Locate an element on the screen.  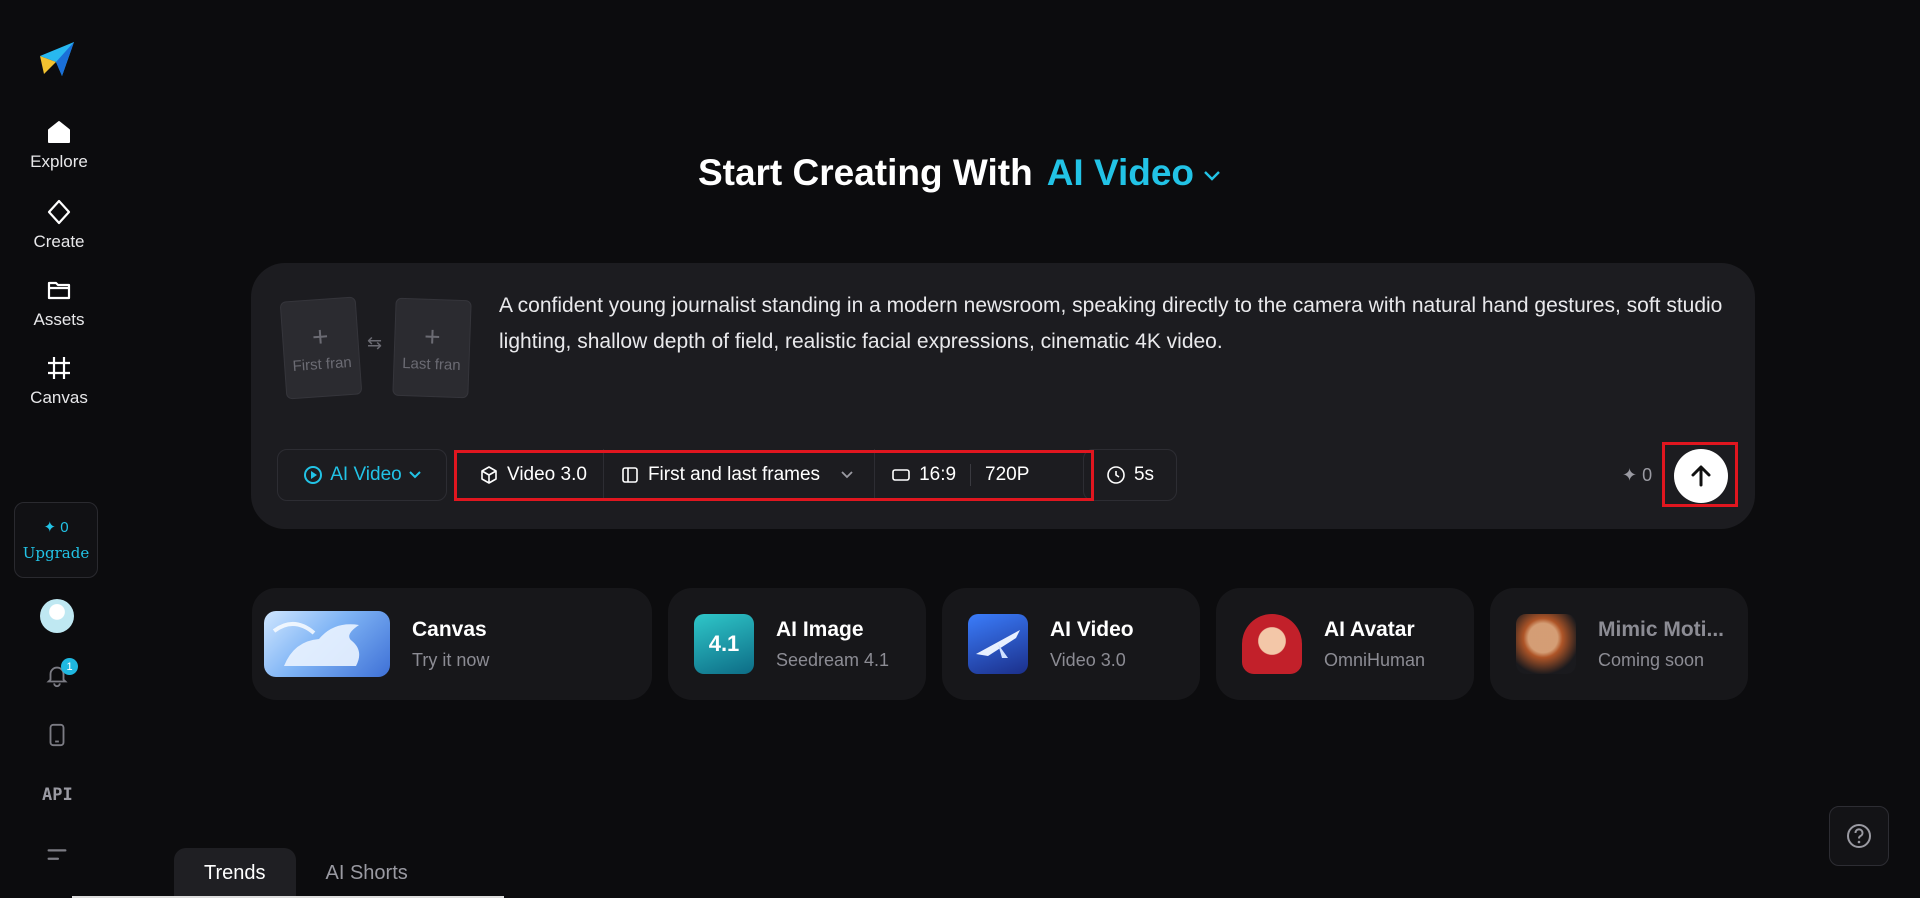
question-icon is located at coordinates (1859, 836).